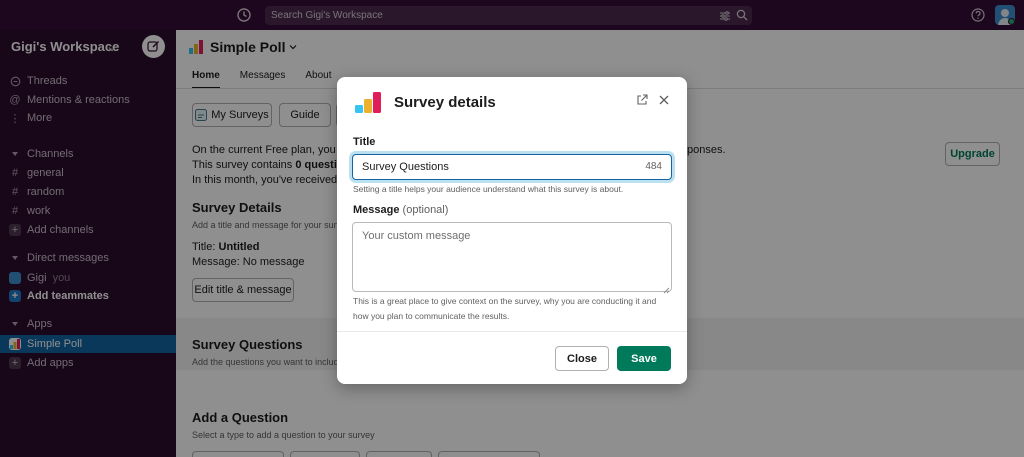 This screenshot has width=1024, height=457. I want to click on save-button: Save, so click(644, 358).